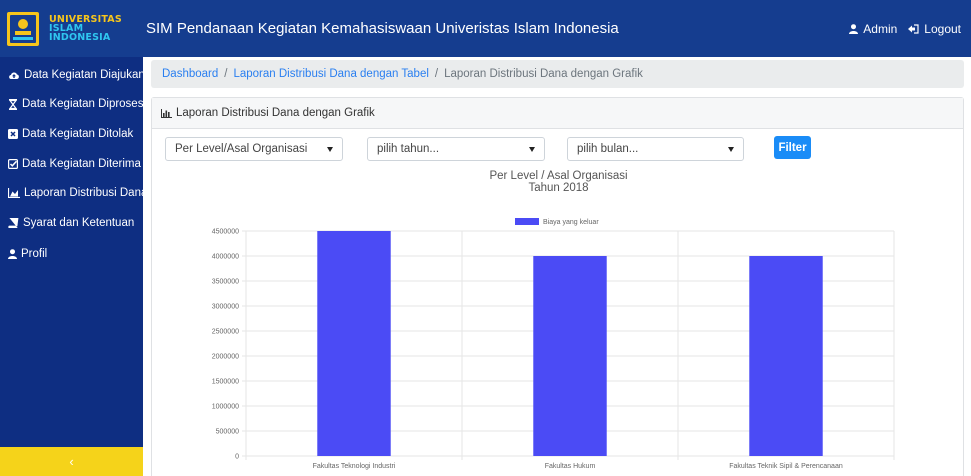 The image size is (971, 476). What do you see at coordinates (78, 134) in the screenshot?
I see `sidebar-item-label: Data Kegiatan Ditolak` at bounding box center [78, 134].